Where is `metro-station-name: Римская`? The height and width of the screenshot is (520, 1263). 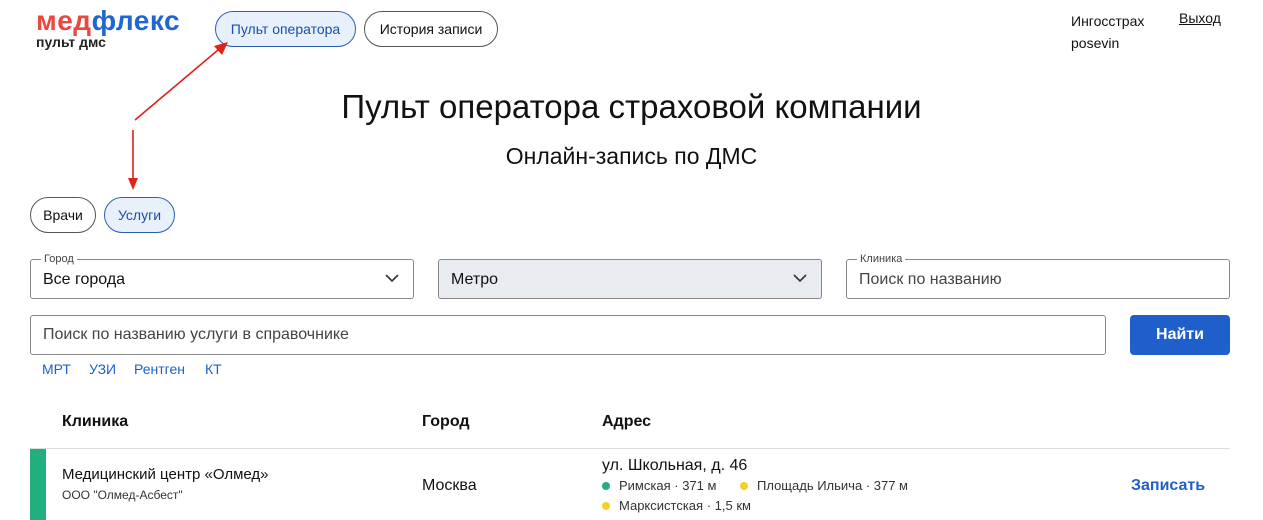 metro-station-name: Римская is located at coordinates (645, 485).